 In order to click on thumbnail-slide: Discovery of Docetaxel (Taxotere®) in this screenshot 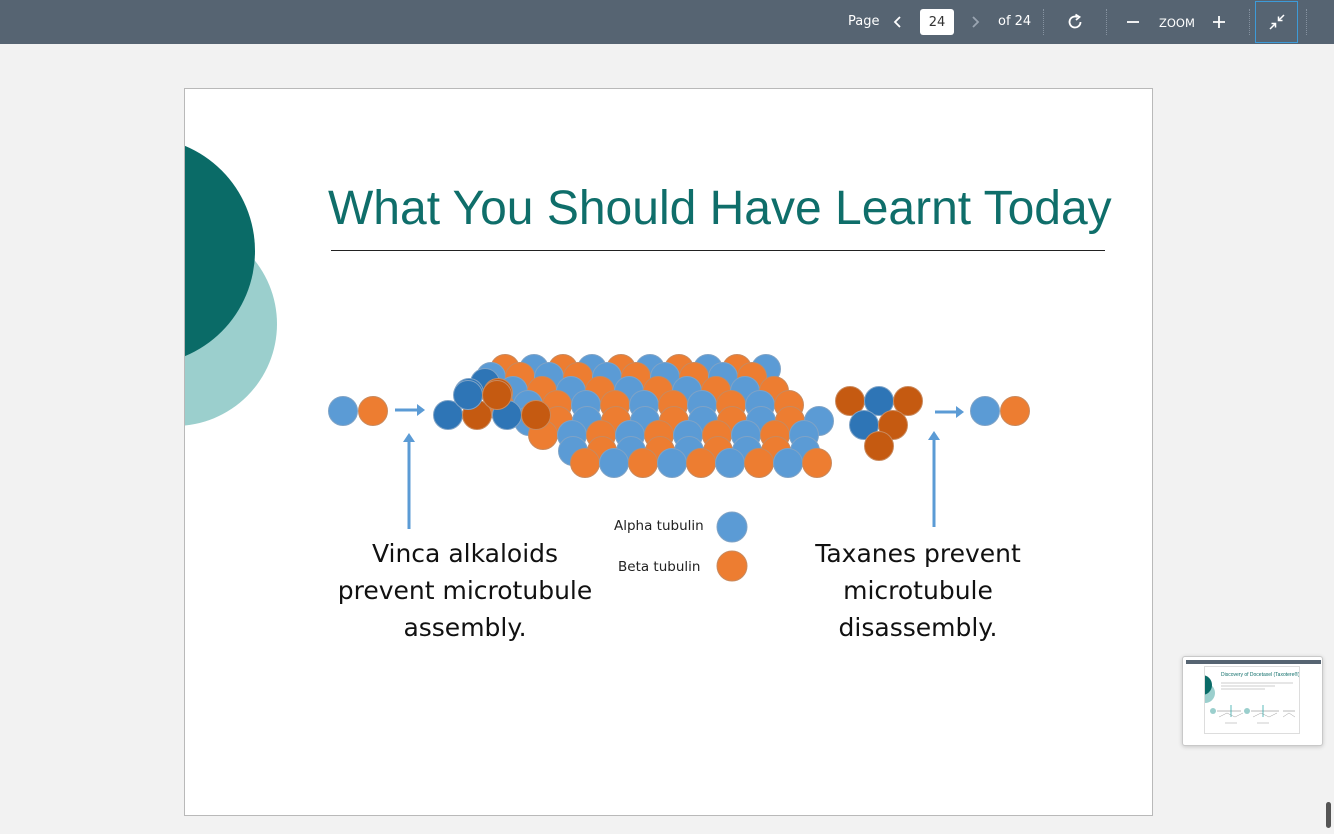, I will do `click(1252, 700)`.